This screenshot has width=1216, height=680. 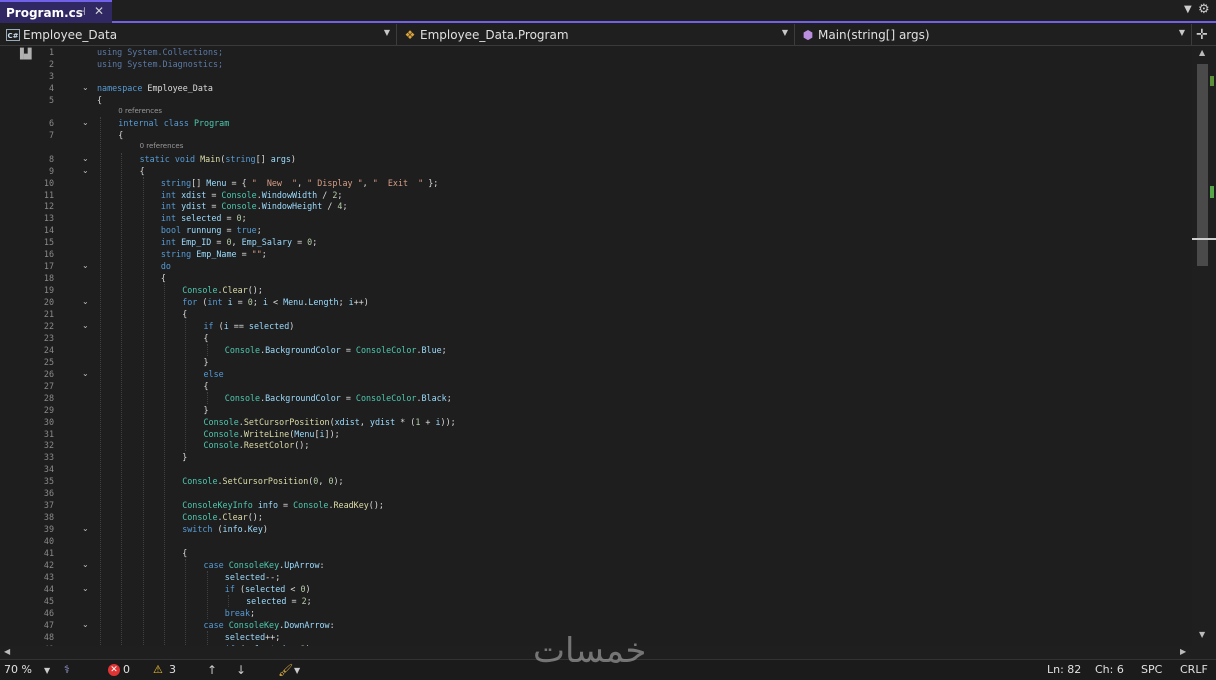 I want to click on gear-icon: ⚙, so click(x=1204, y=9).